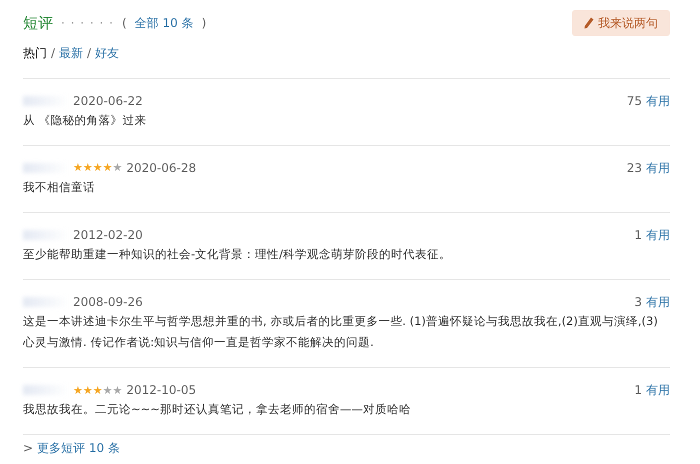 The width and height of the screenshot is (700, 464). Describe the element at coordinates (634, 101) in the screenshot. I see `vote-count: 75` at that location.